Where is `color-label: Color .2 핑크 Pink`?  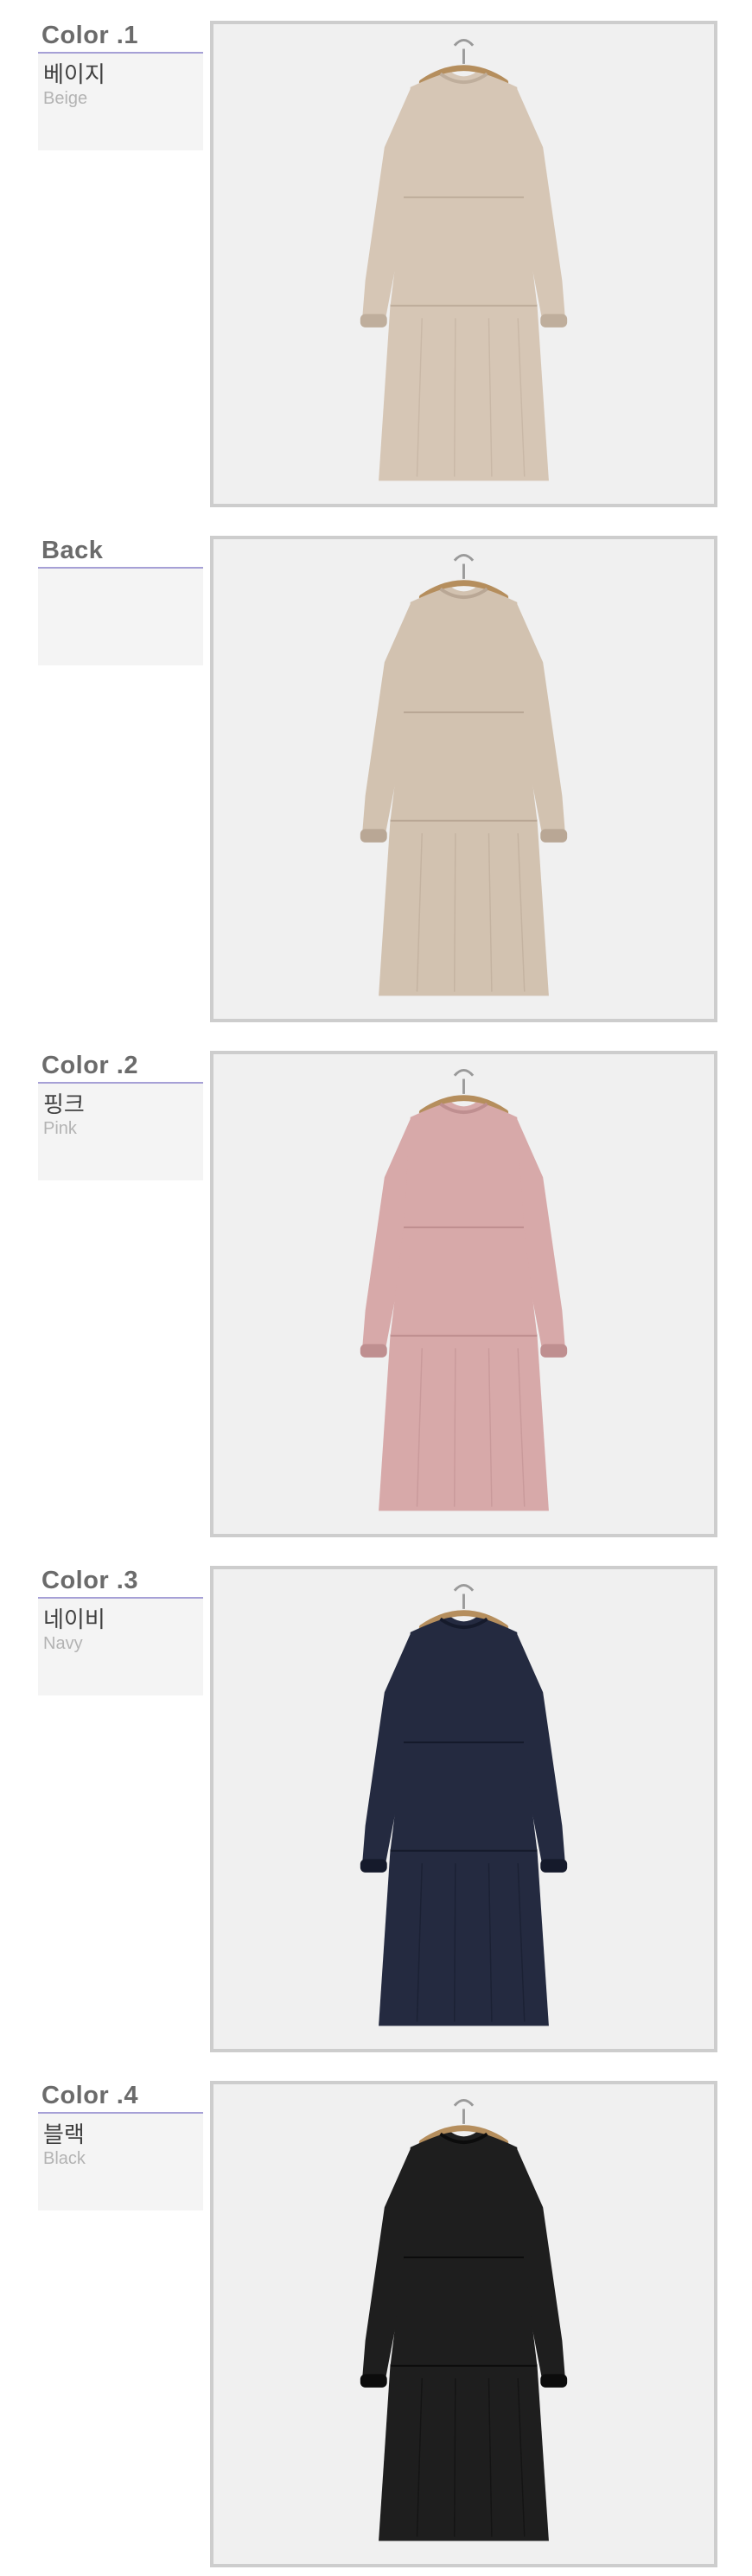 color-label: Color .2 핑크 Pink is located at coordinates (120, 1115).